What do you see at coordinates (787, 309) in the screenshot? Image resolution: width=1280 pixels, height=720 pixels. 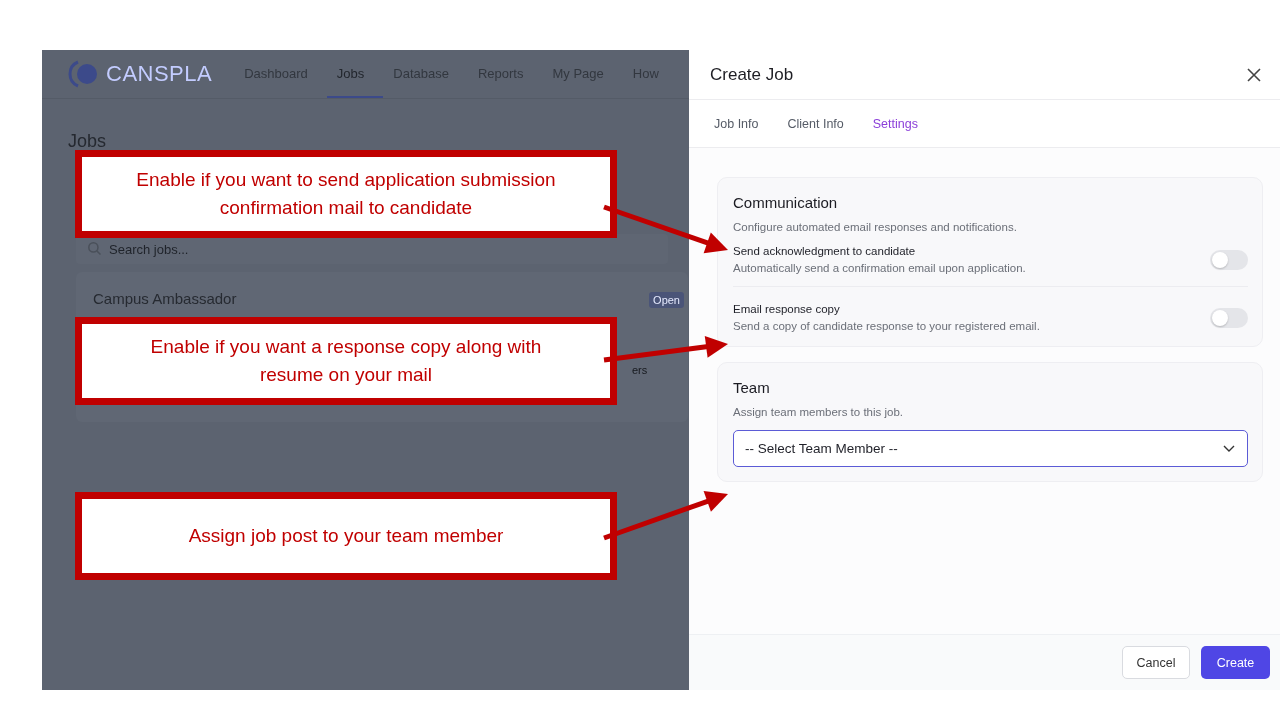 I see `setting-label: Email response copy` at bounding box center [787, 309].